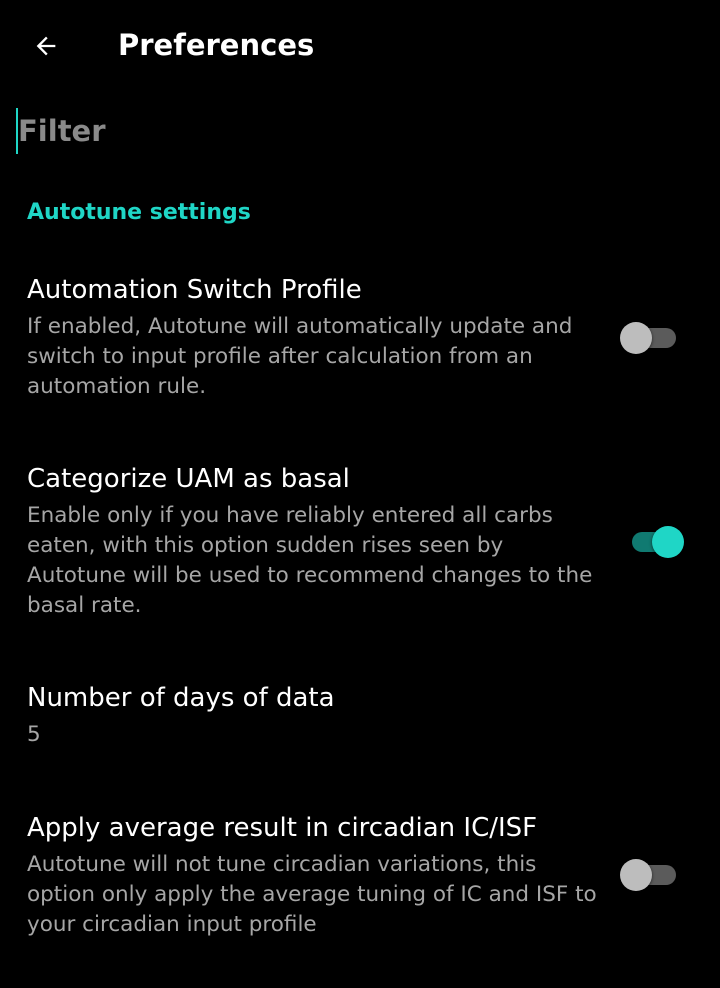 Image resolution: width=720 pixels, height=988 pixels. What do you see at coordinates (360, 45) in the screenshot?
I see `app-bar: Preferences` at bounding box center [360, 45].